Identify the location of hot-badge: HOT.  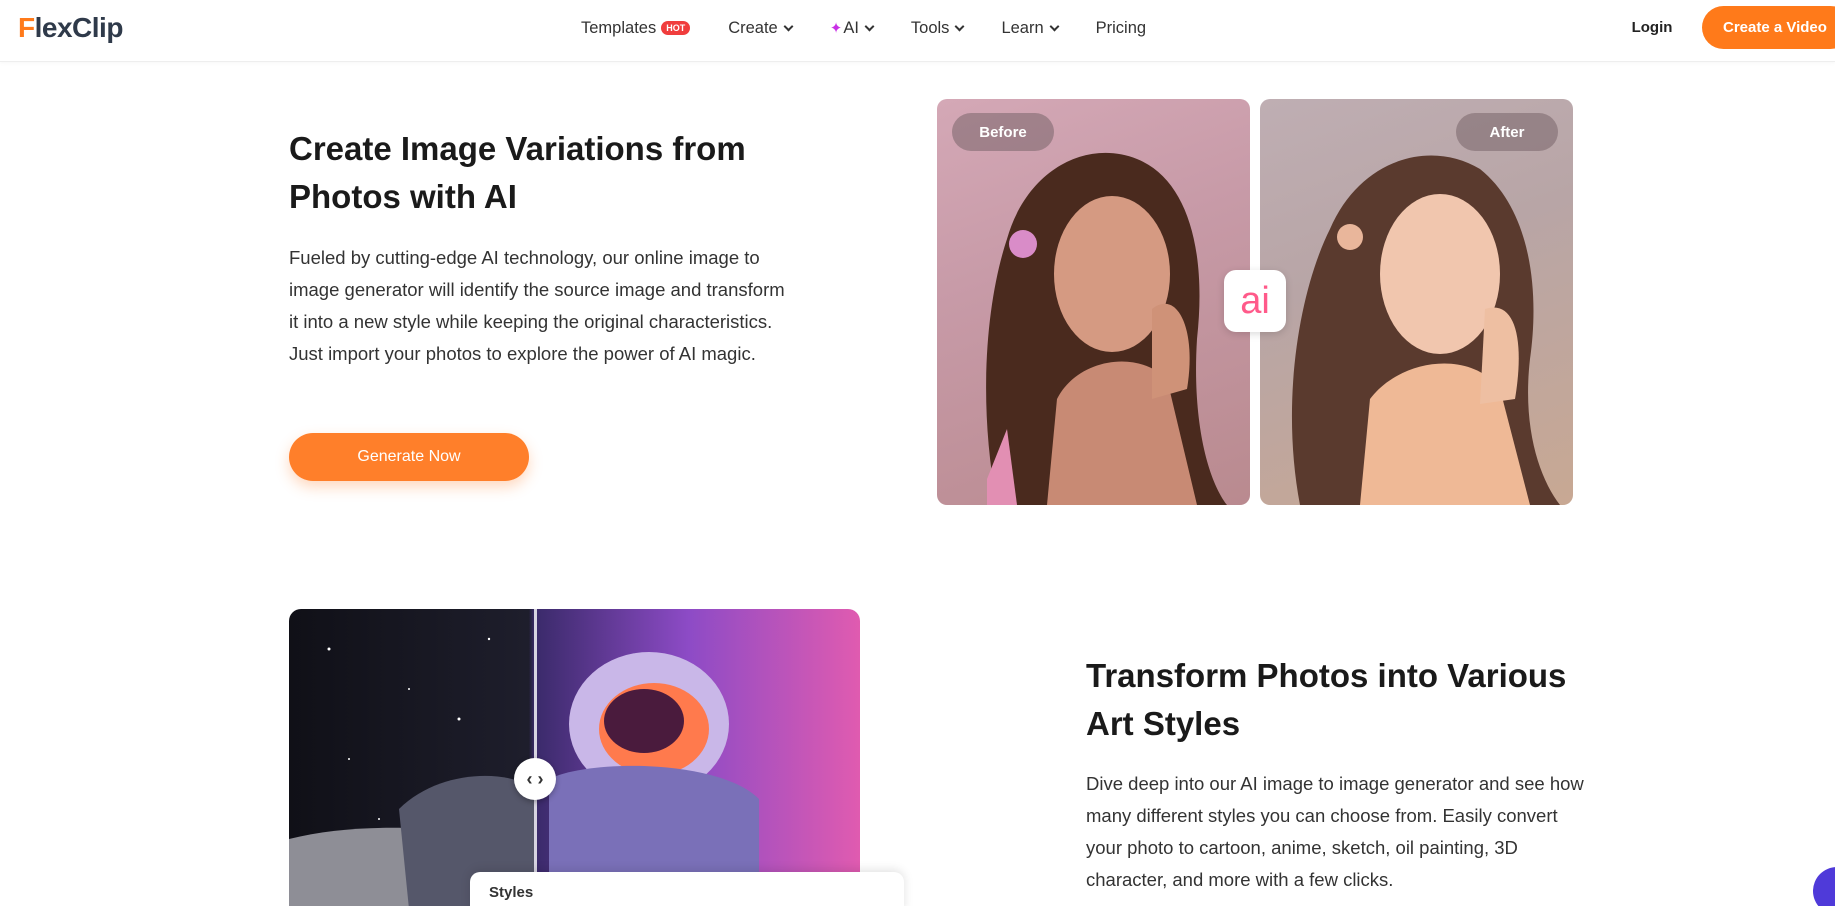
(676, 28).